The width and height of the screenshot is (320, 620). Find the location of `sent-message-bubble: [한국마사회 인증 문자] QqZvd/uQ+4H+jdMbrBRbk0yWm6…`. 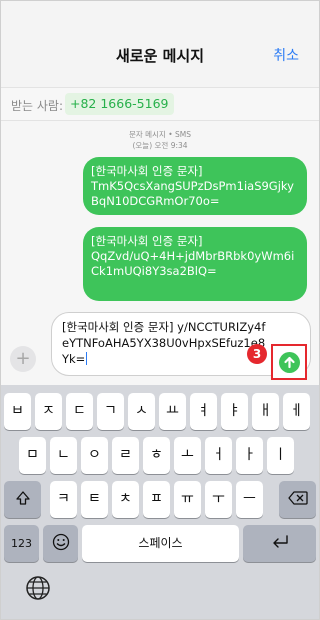

sent-message-bubble: [한국마사회 인증 문자] QqZvd/uQ+4H+jdMbrBRbk0yWm6… is located at coordinates (195, 264).